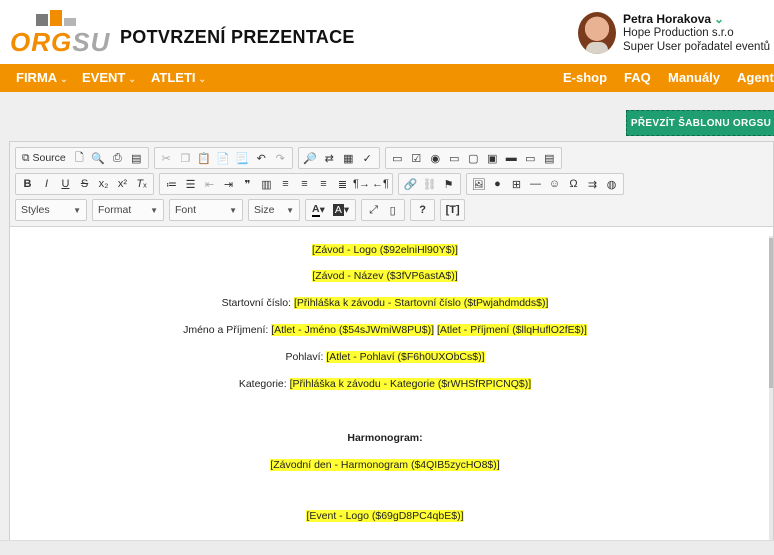 The image size is (774, 555). Describe the element at coordinates (103, 184) in the screenshot. I see `subscript-icon: x₂` at that location.